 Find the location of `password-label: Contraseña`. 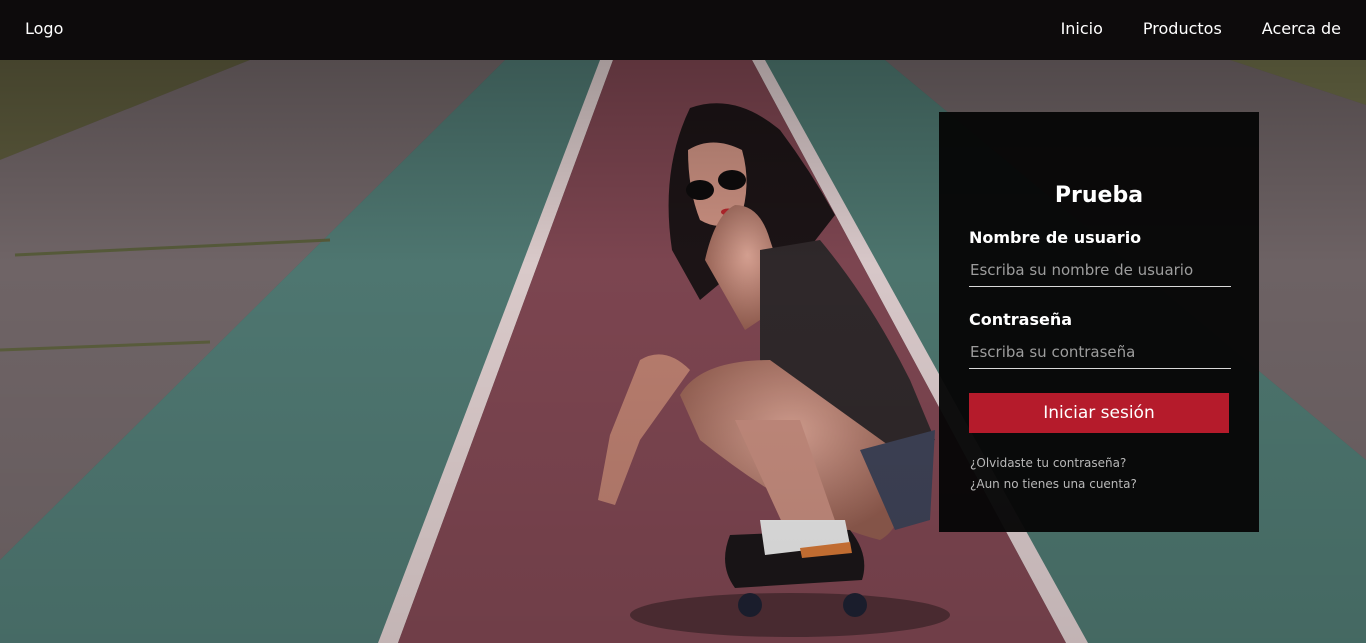

password-label: Contraseña is located at coordinates (1021, 319).